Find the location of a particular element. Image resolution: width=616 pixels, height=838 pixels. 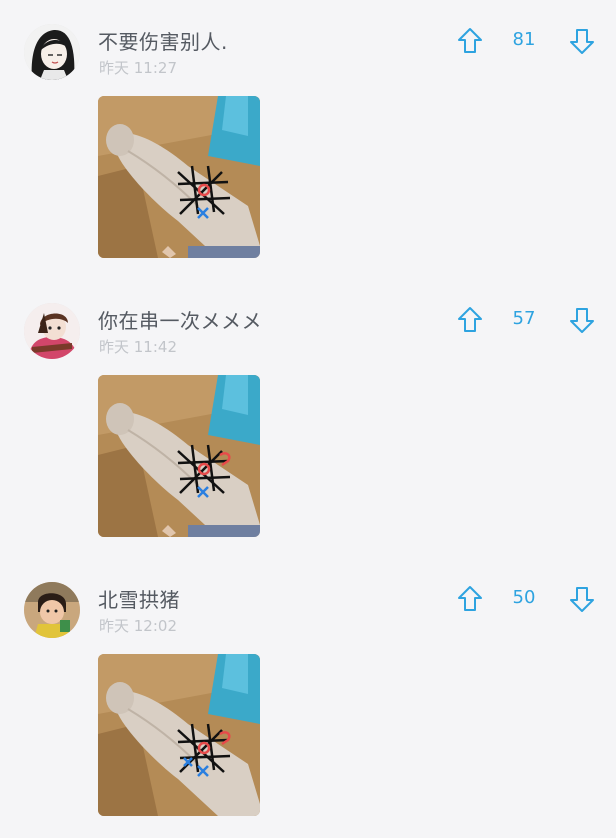

vote-controls: 50 is located at coordinates (528, 599).